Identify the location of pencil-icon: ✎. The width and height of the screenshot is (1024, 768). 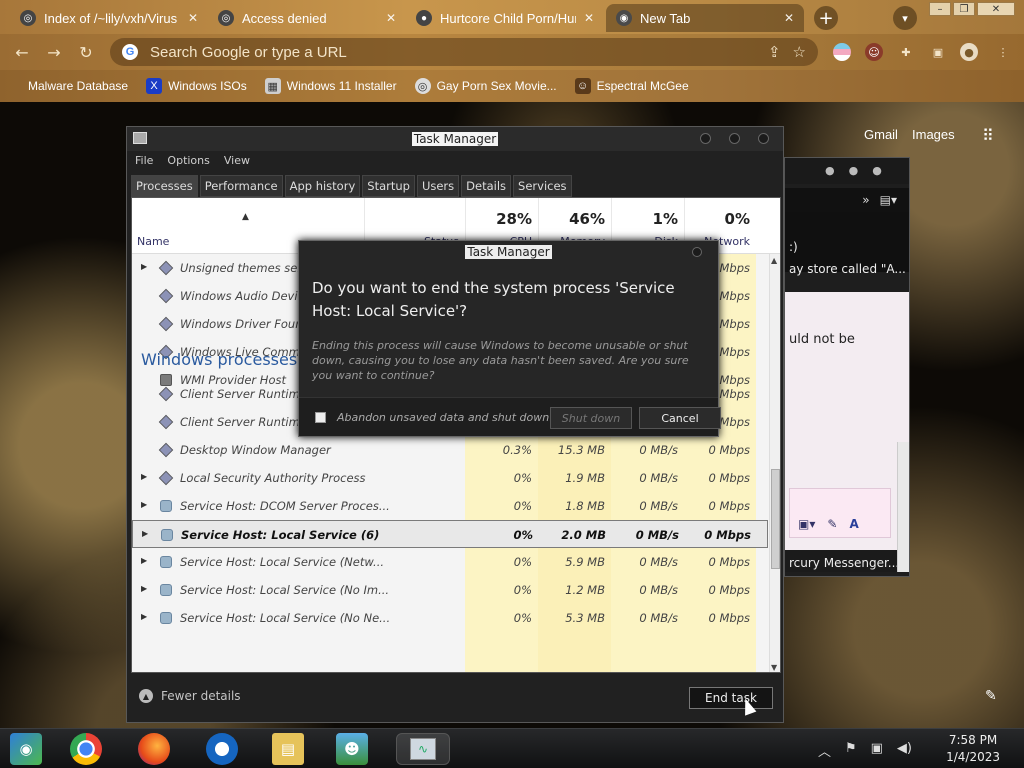
(991, 696).